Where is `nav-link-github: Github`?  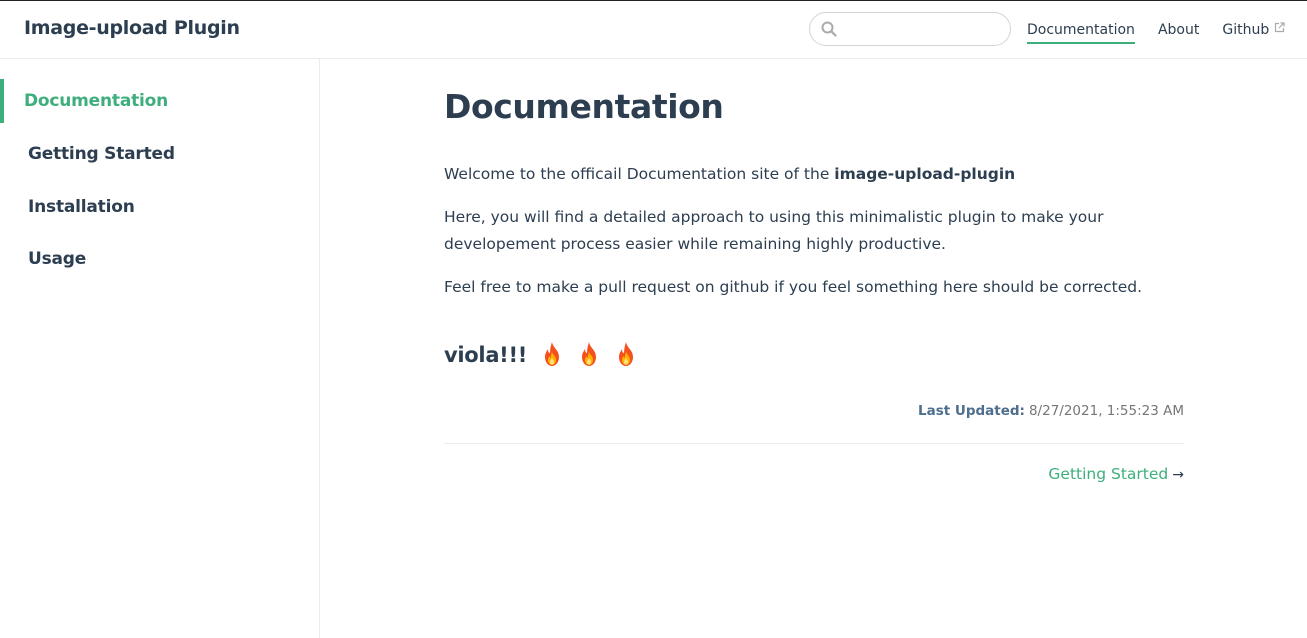 nav-link-github: Github is located at coordinates (1253, 32).